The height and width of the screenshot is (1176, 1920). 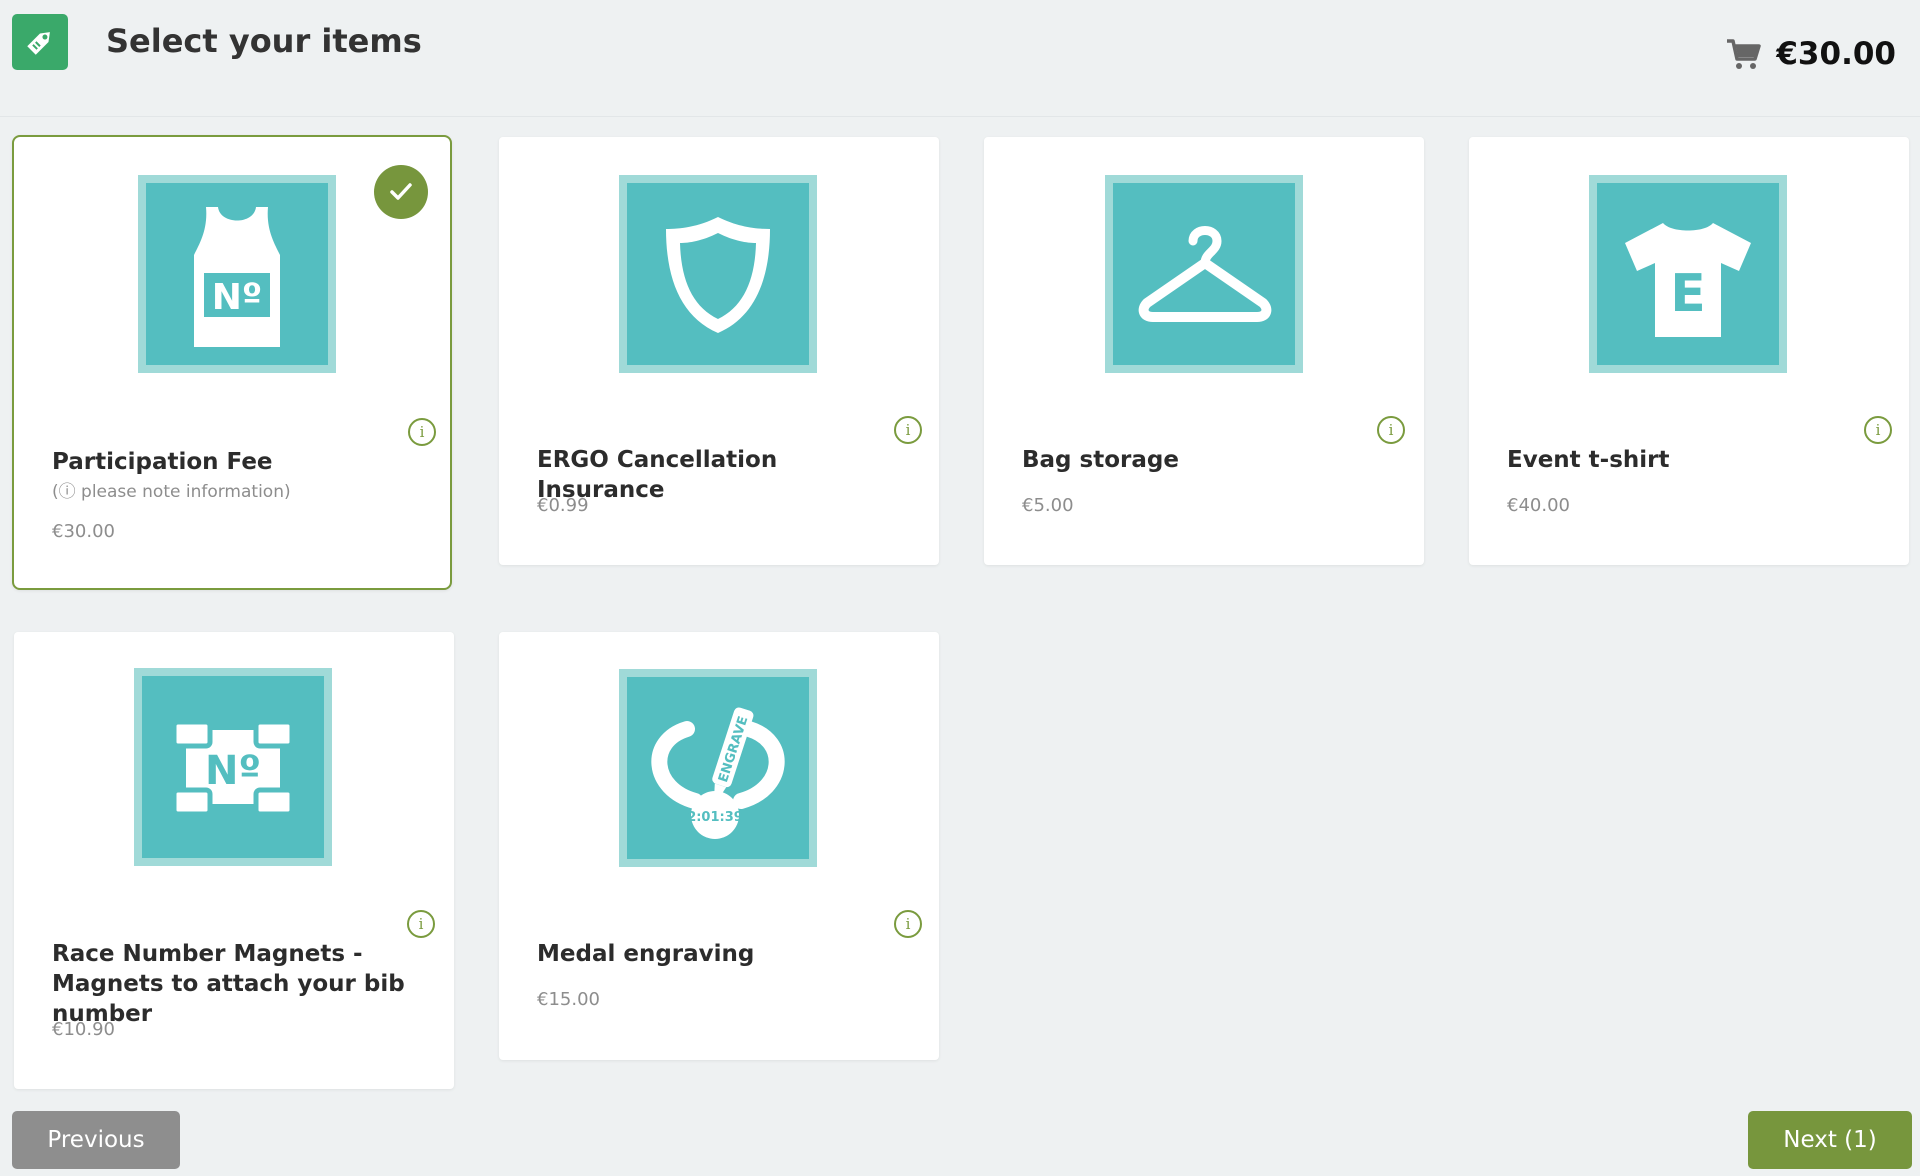 I want to click on cart-total: €30.00, so click(x=1836, y=54).